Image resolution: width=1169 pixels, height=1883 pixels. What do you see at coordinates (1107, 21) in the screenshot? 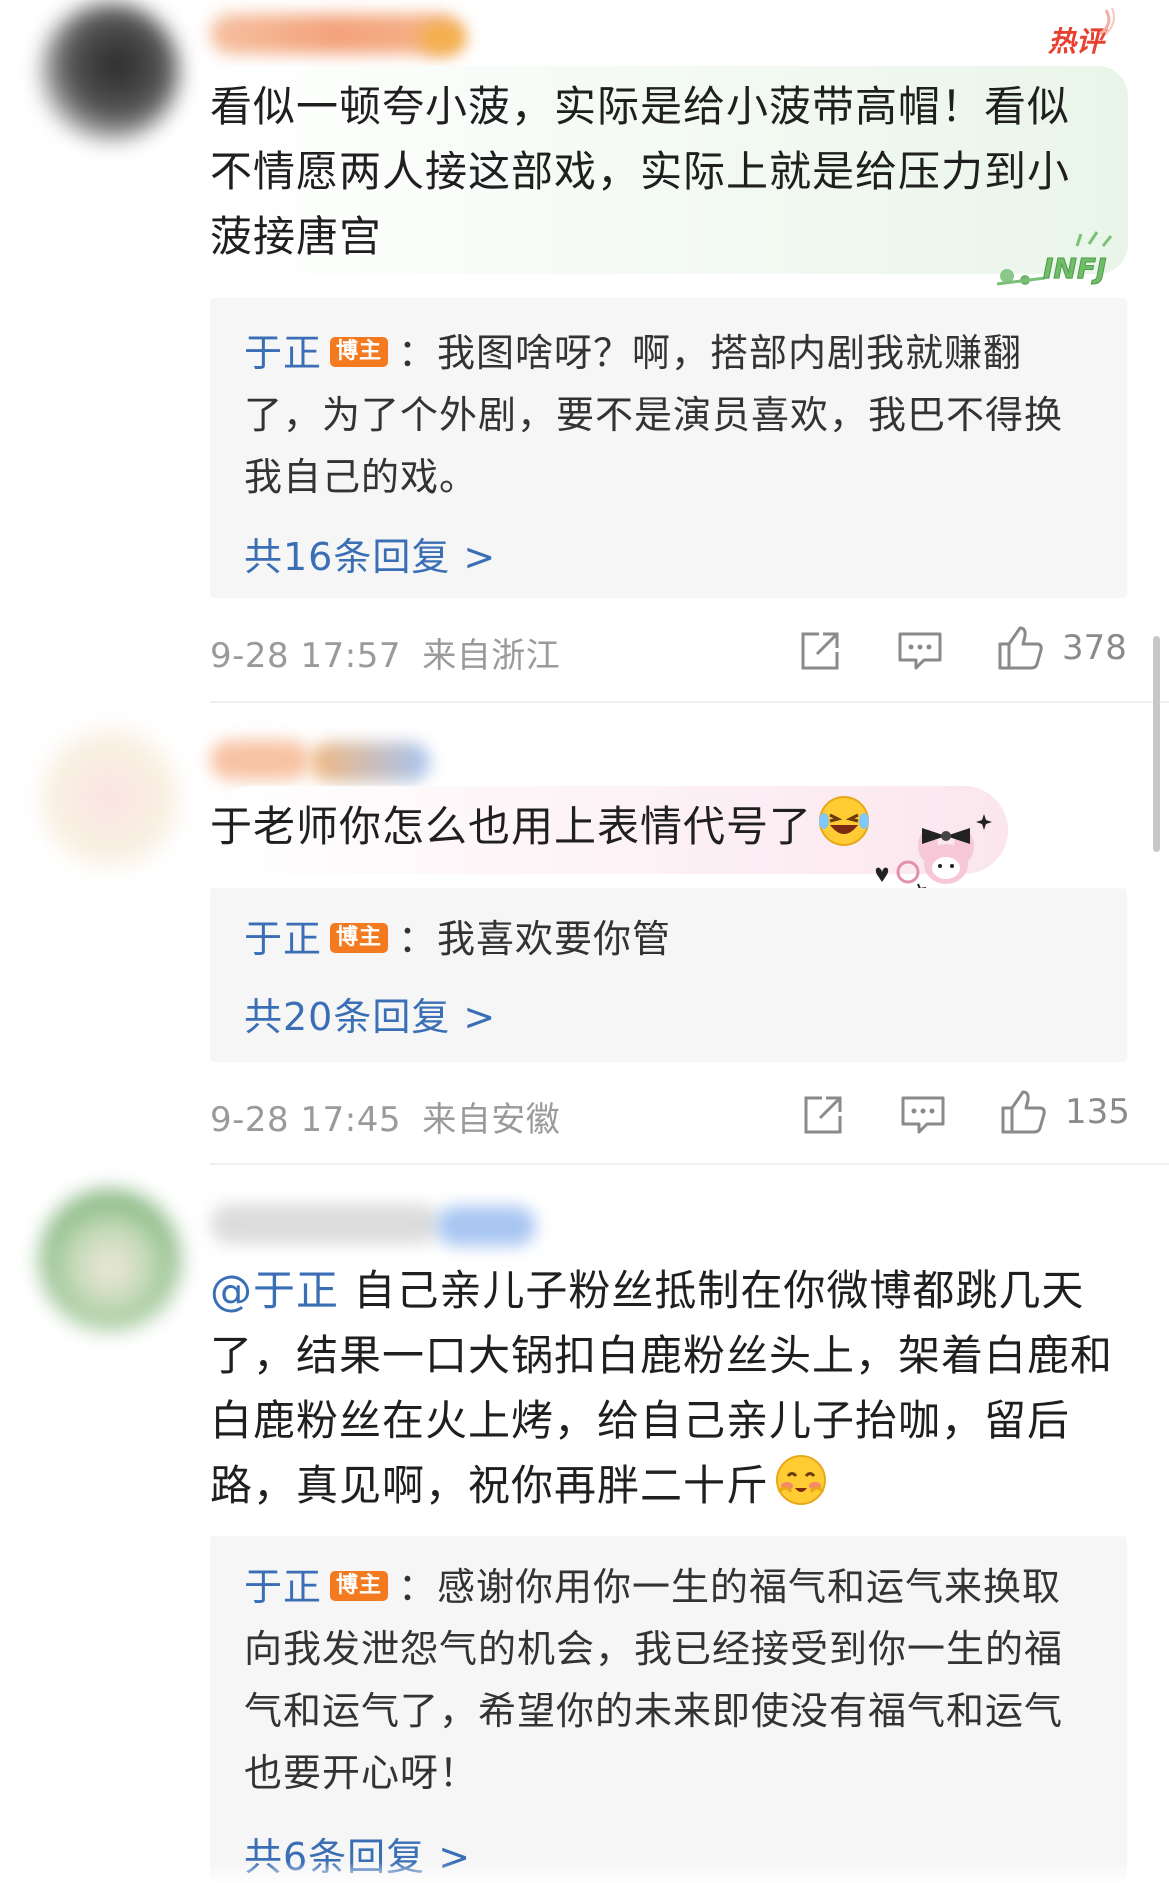
I see `hot-wave-icon` at bounding box center [1107, 21].